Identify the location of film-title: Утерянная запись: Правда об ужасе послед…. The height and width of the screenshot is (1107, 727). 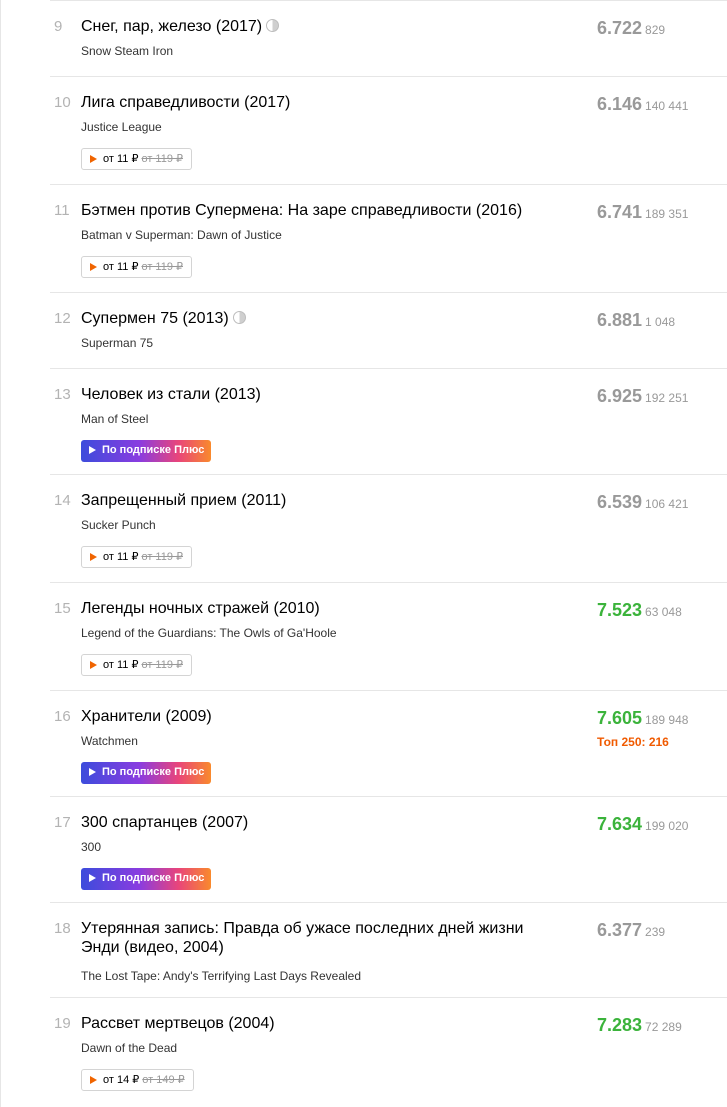
(321, 938).